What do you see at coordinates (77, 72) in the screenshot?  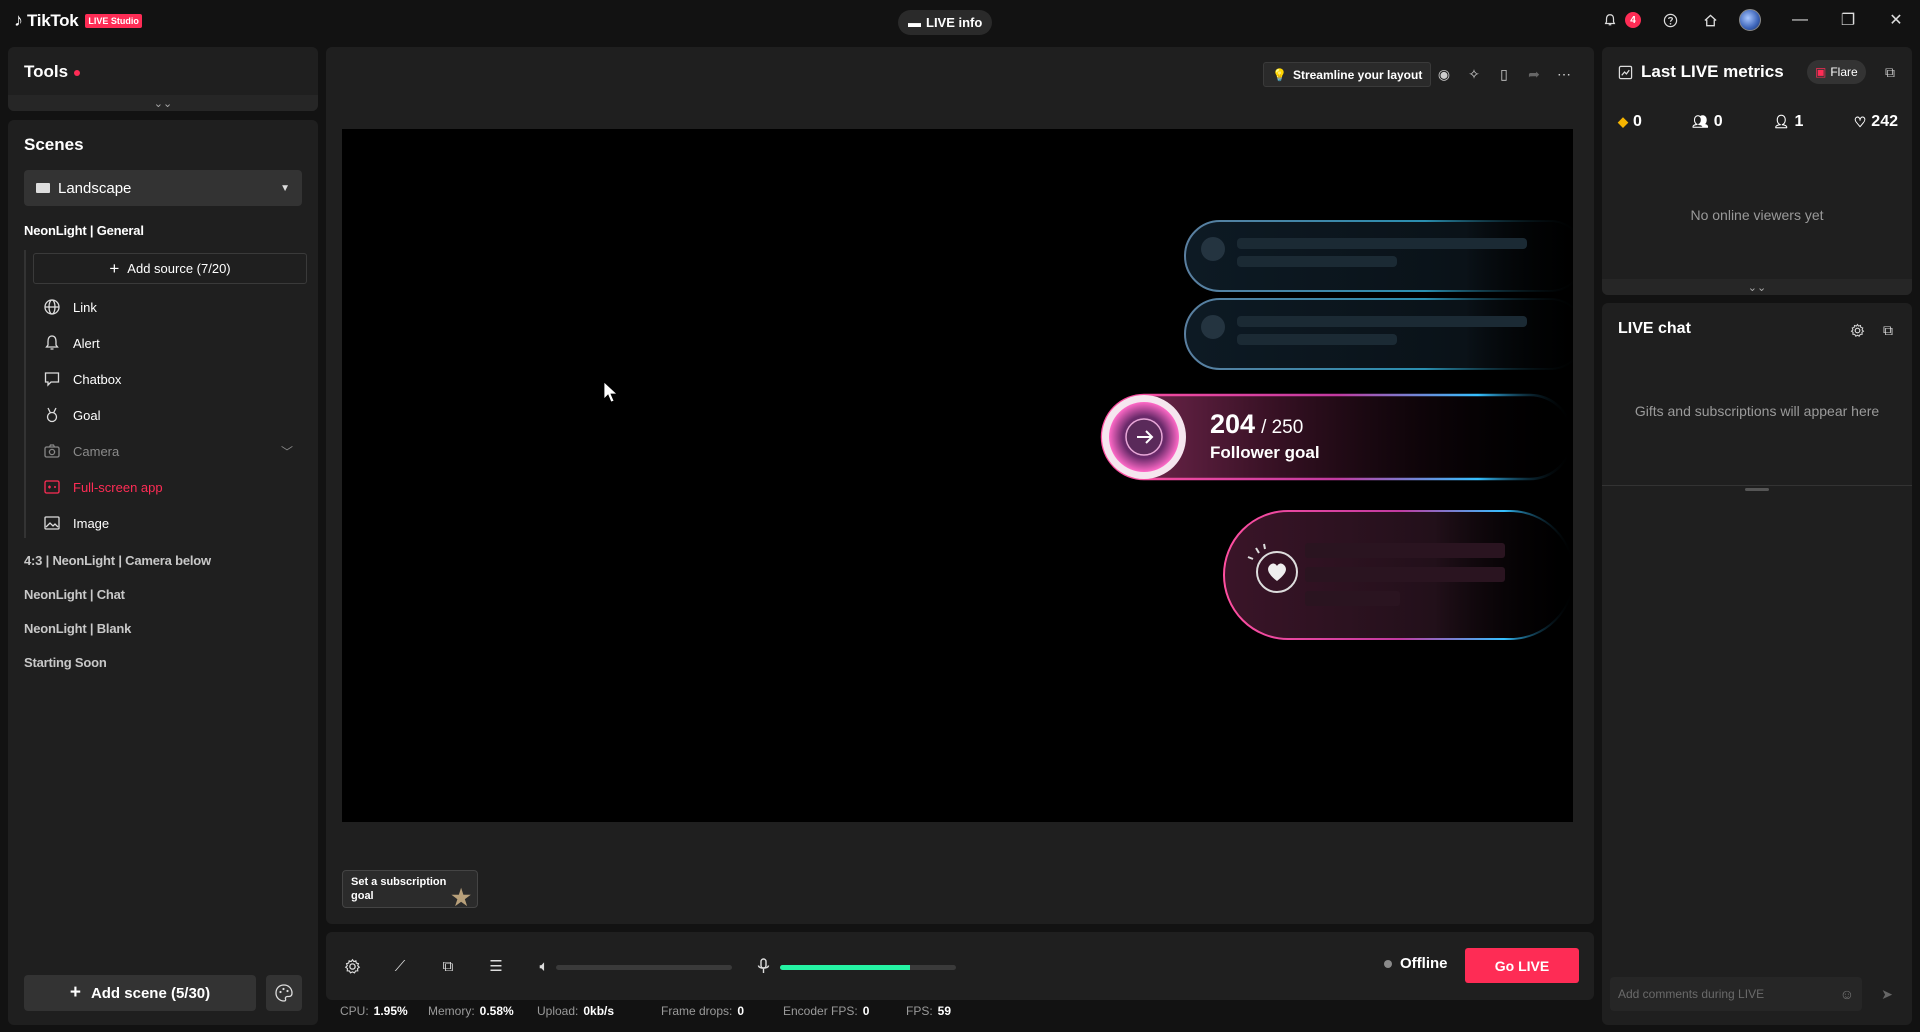 I see `new-dot-indicator` at bounding box center [77, 72].